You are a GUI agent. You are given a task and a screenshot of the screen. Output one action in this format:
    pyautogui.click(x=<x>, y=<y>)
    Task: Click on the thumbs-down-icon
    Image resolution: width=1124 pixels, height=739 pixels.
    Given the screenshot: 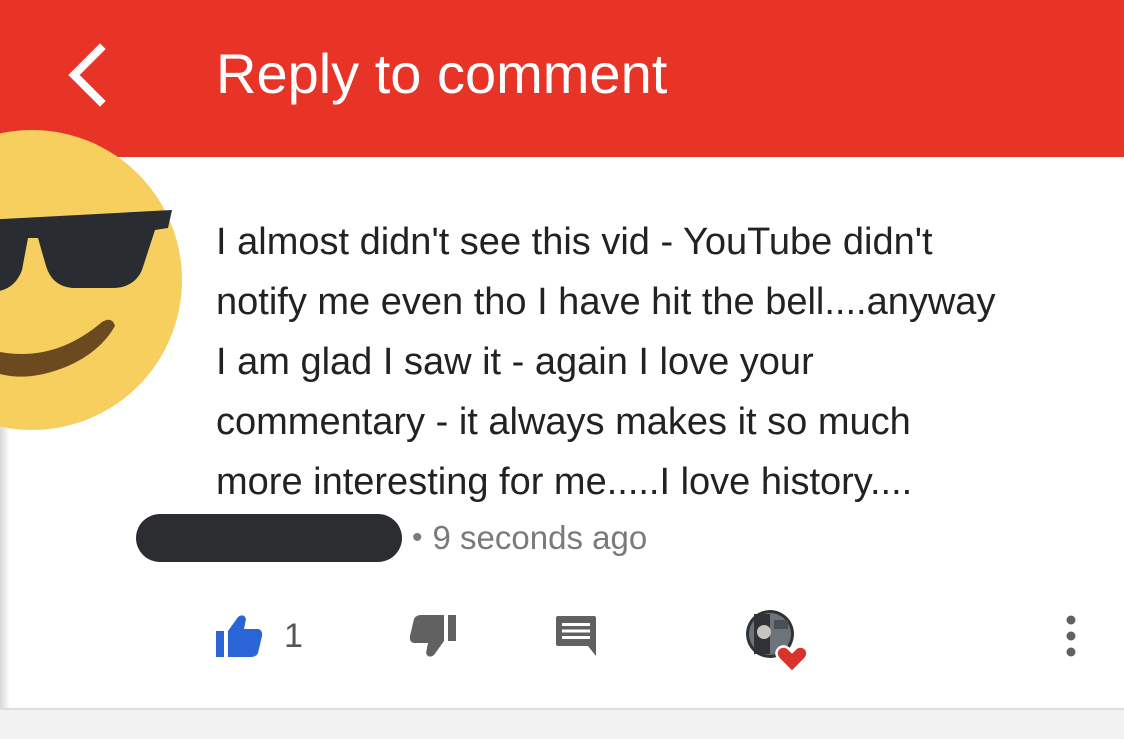 What is the action you would take?
    pyautogui.click(x=432, y=636)
    